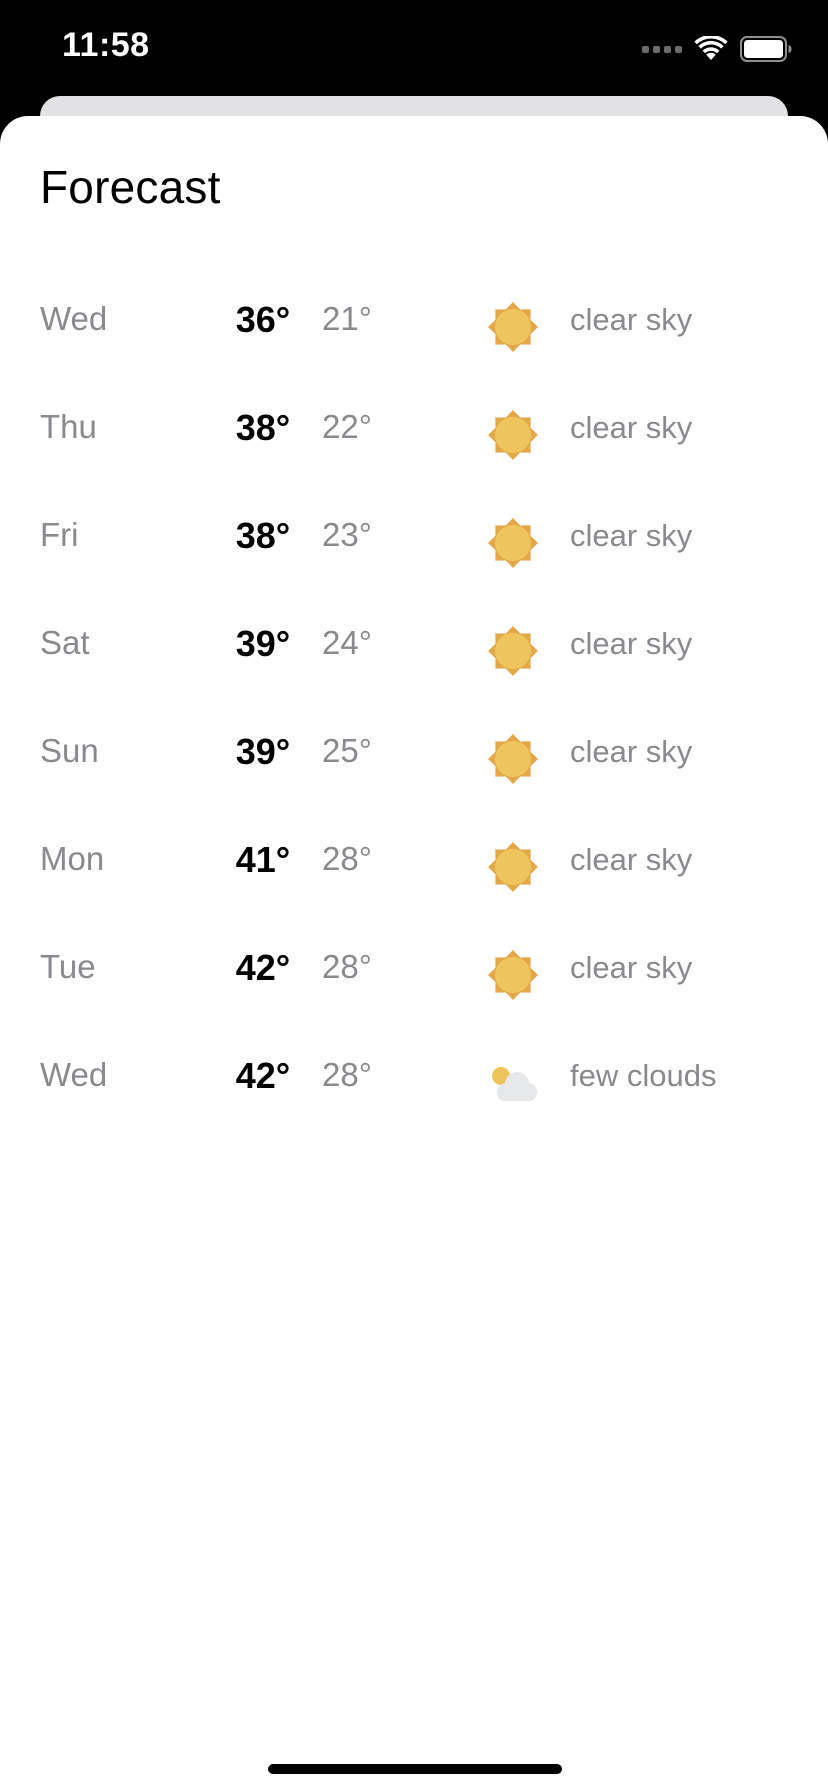 Image resolution: width=828 pixels, height=1792 pixels. What do you see at coordinates (414, 326) in the screenshot?
I see `forecast-row: Wed 36° 21° clear sky` at bounding box center [414, 326].